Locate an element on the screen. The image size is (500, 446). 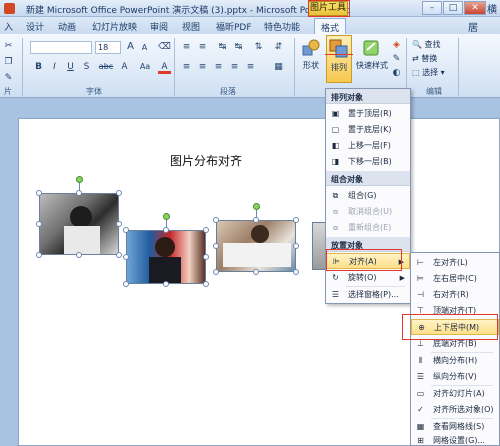
shape-fill-icon: ◈ is located at coordinates (396, 45).